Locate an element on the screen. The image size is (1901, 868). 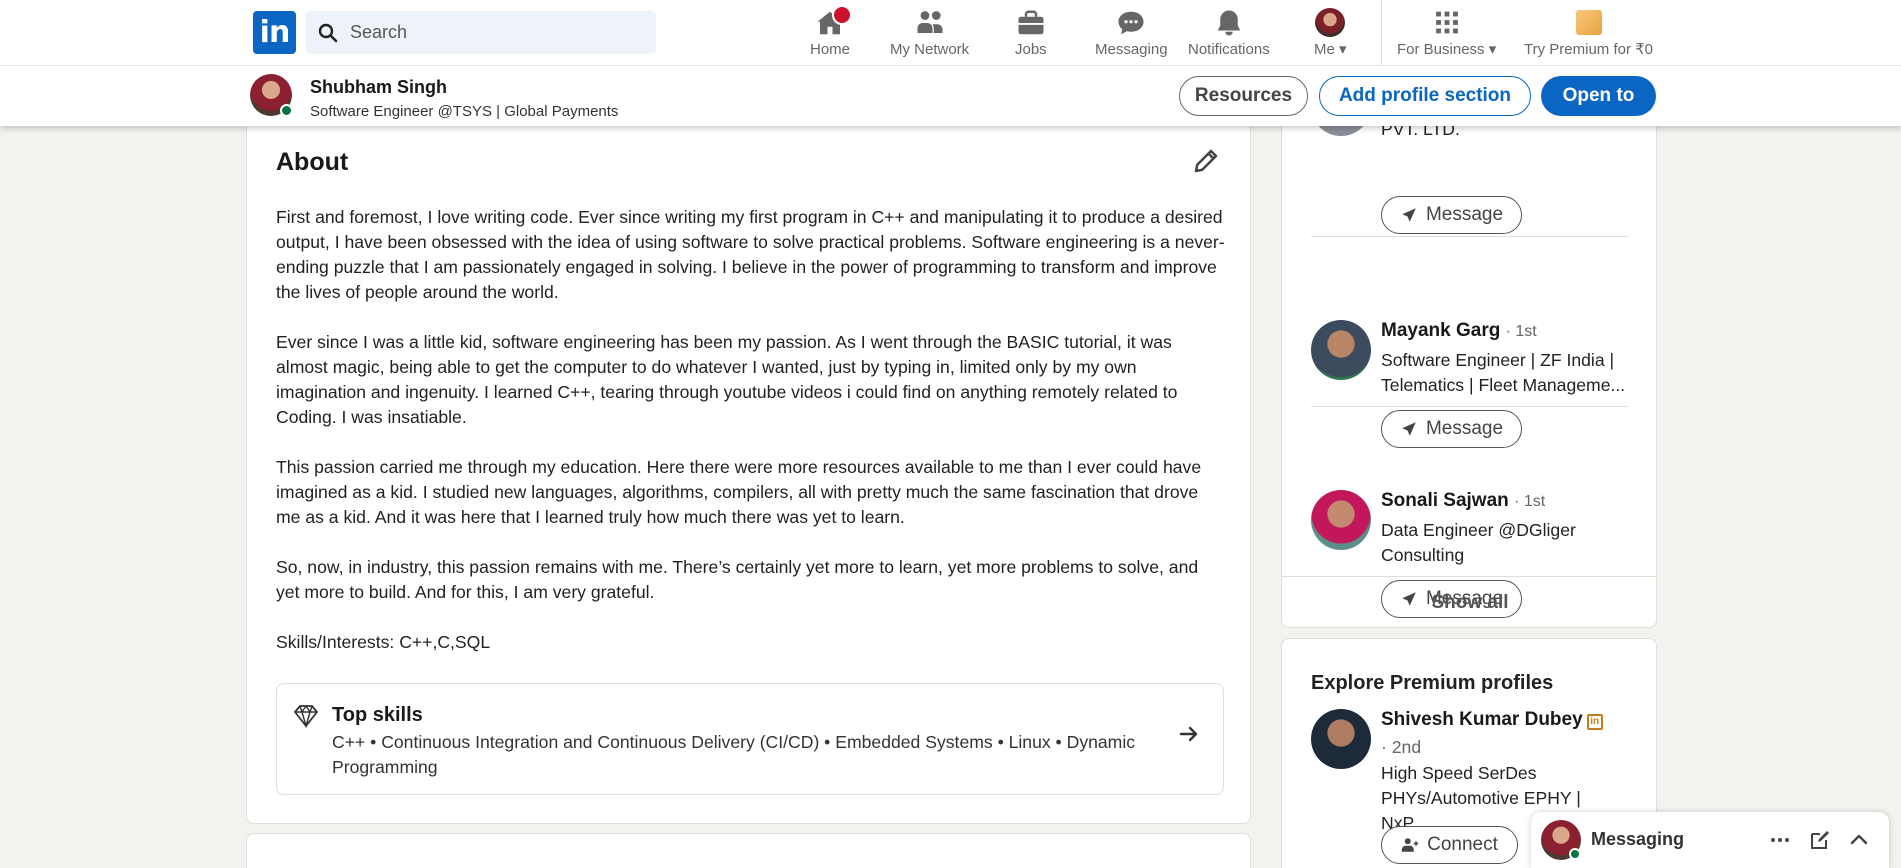
add-person-icon is located at coordinates (1410, 845).